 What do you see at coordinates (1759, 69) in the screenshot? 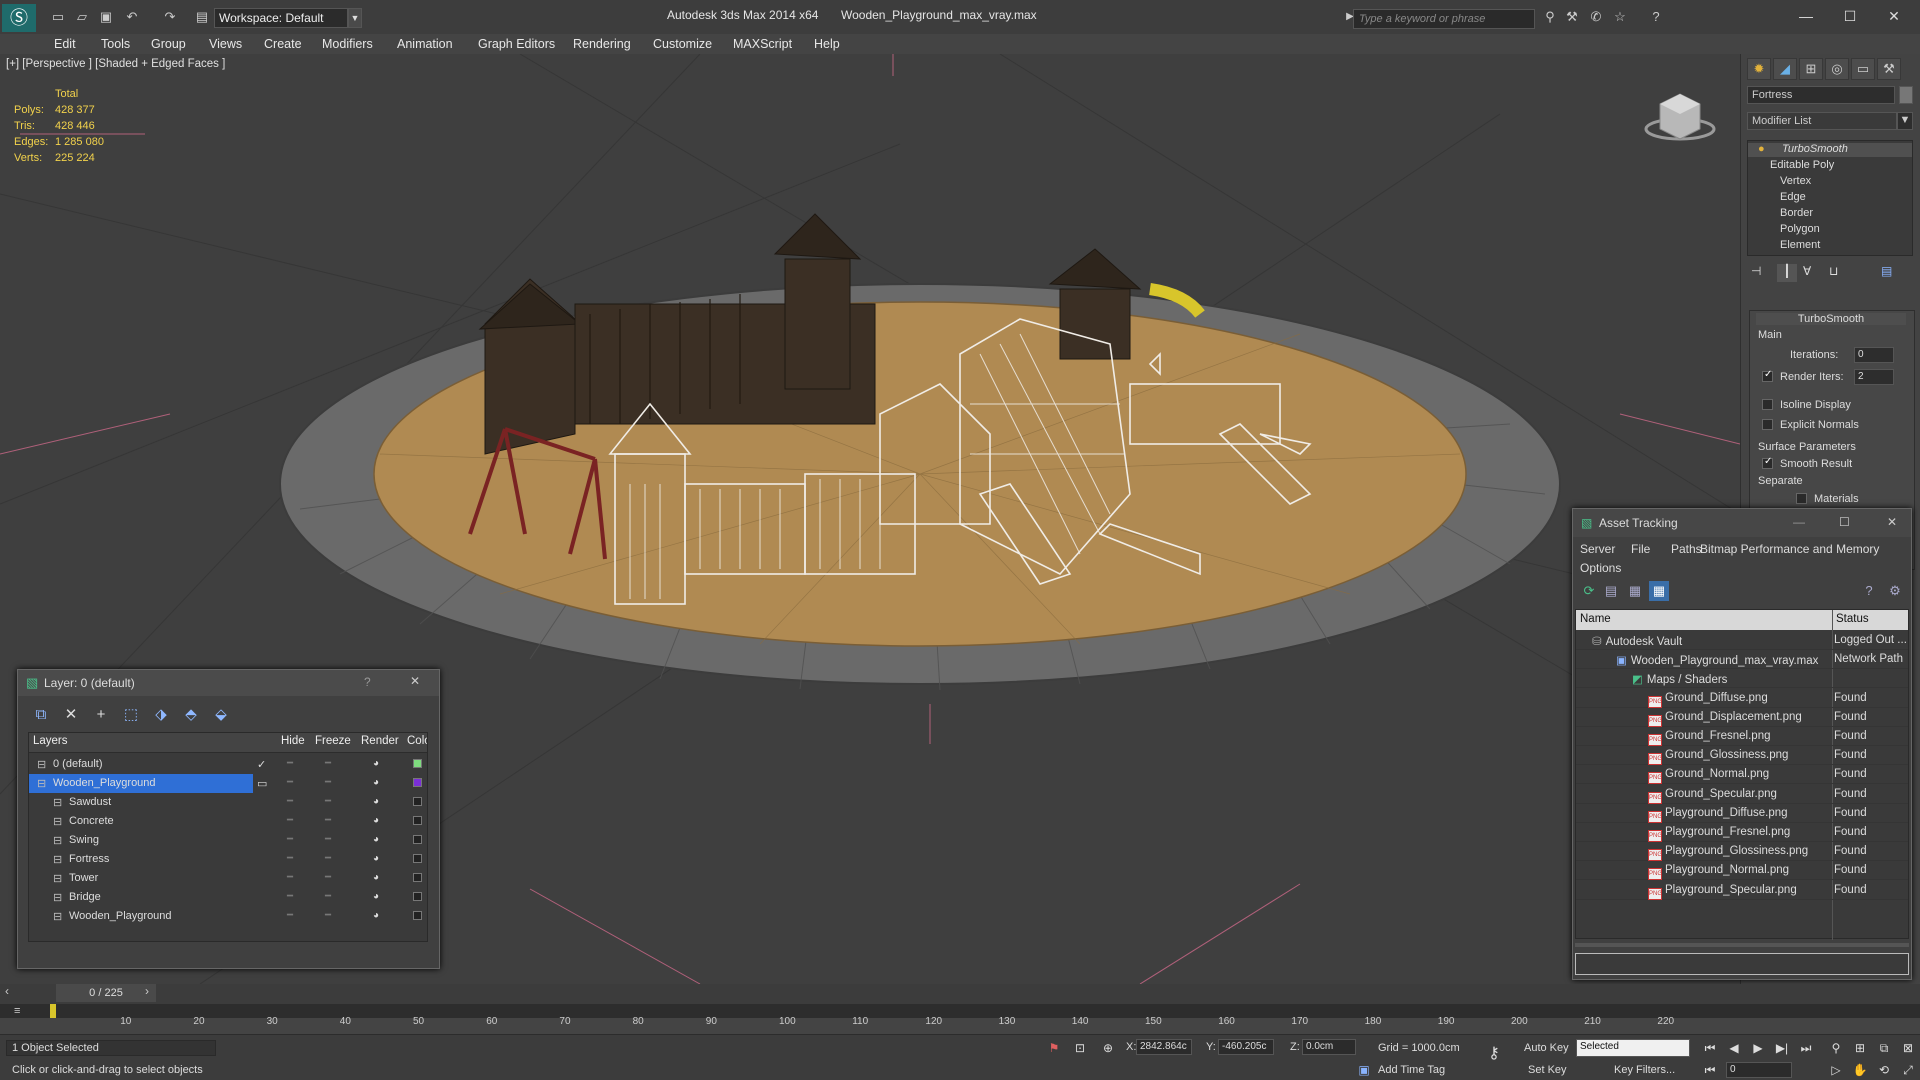
I see `create-tab-icon: ✹` at bounding box center [1759, 69].